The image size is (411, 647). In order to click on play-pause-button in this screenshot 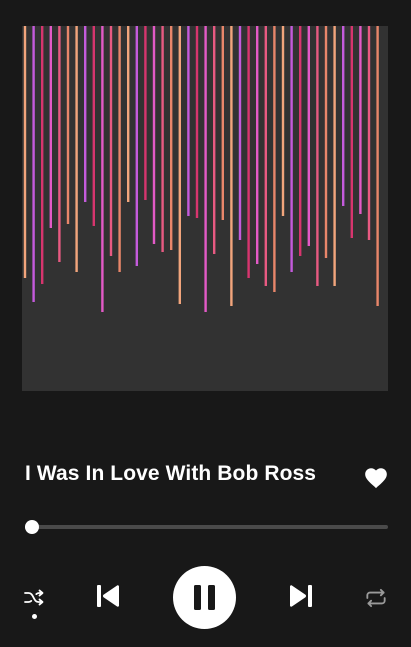, I will do `click(204, 597)`.